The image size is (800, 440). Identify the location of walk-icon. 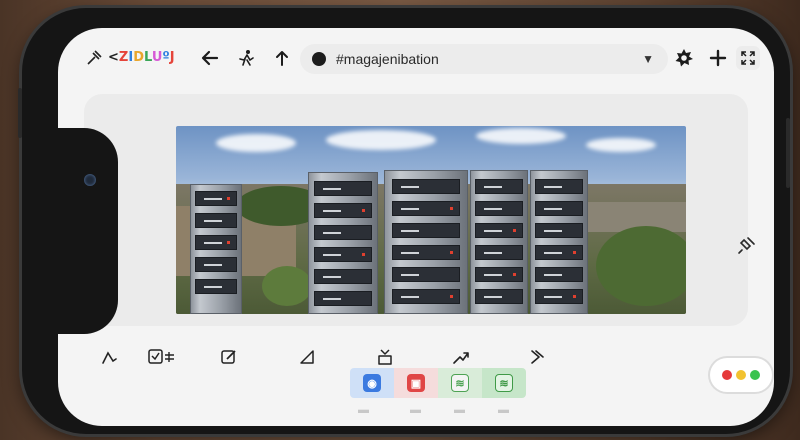
(246, 58).